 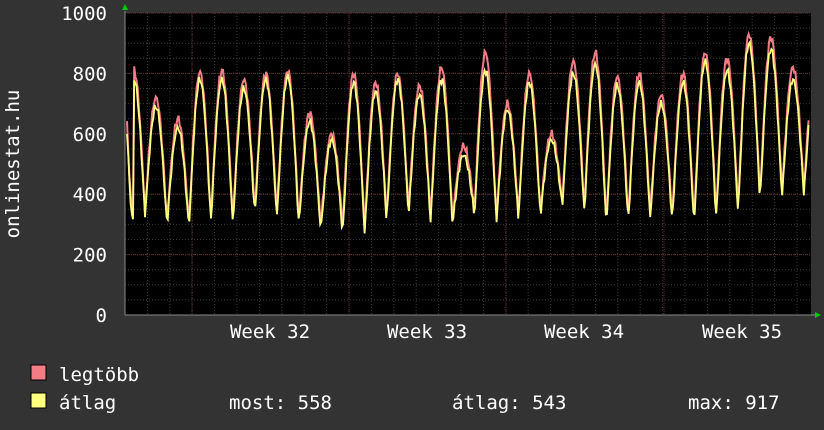 What do you see at coordinates (90, 135) in the screenshot?
I see `y-tick-label: 600` at bounding box center [90, 135].